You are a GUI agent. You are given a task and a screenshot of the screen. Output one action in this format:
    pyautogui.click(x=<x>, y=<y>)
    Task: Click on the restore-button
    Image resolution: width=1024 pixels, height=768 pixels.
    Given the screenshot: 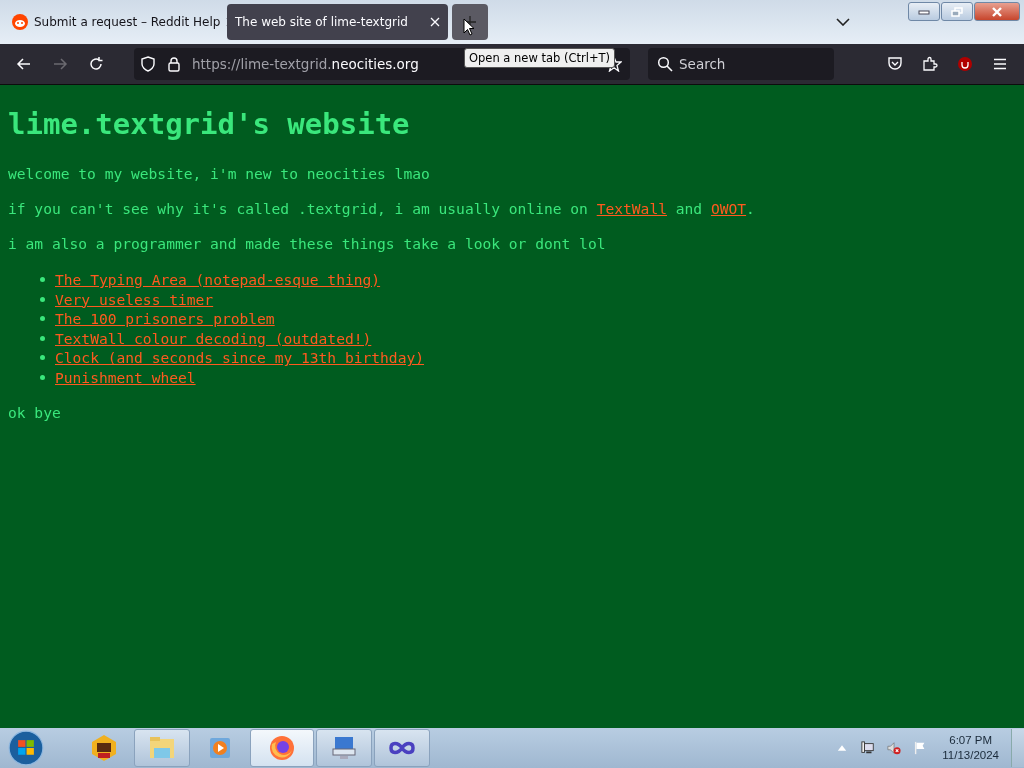 What is the action you would take?
    pyautogui.click(x=957, y=11)
    